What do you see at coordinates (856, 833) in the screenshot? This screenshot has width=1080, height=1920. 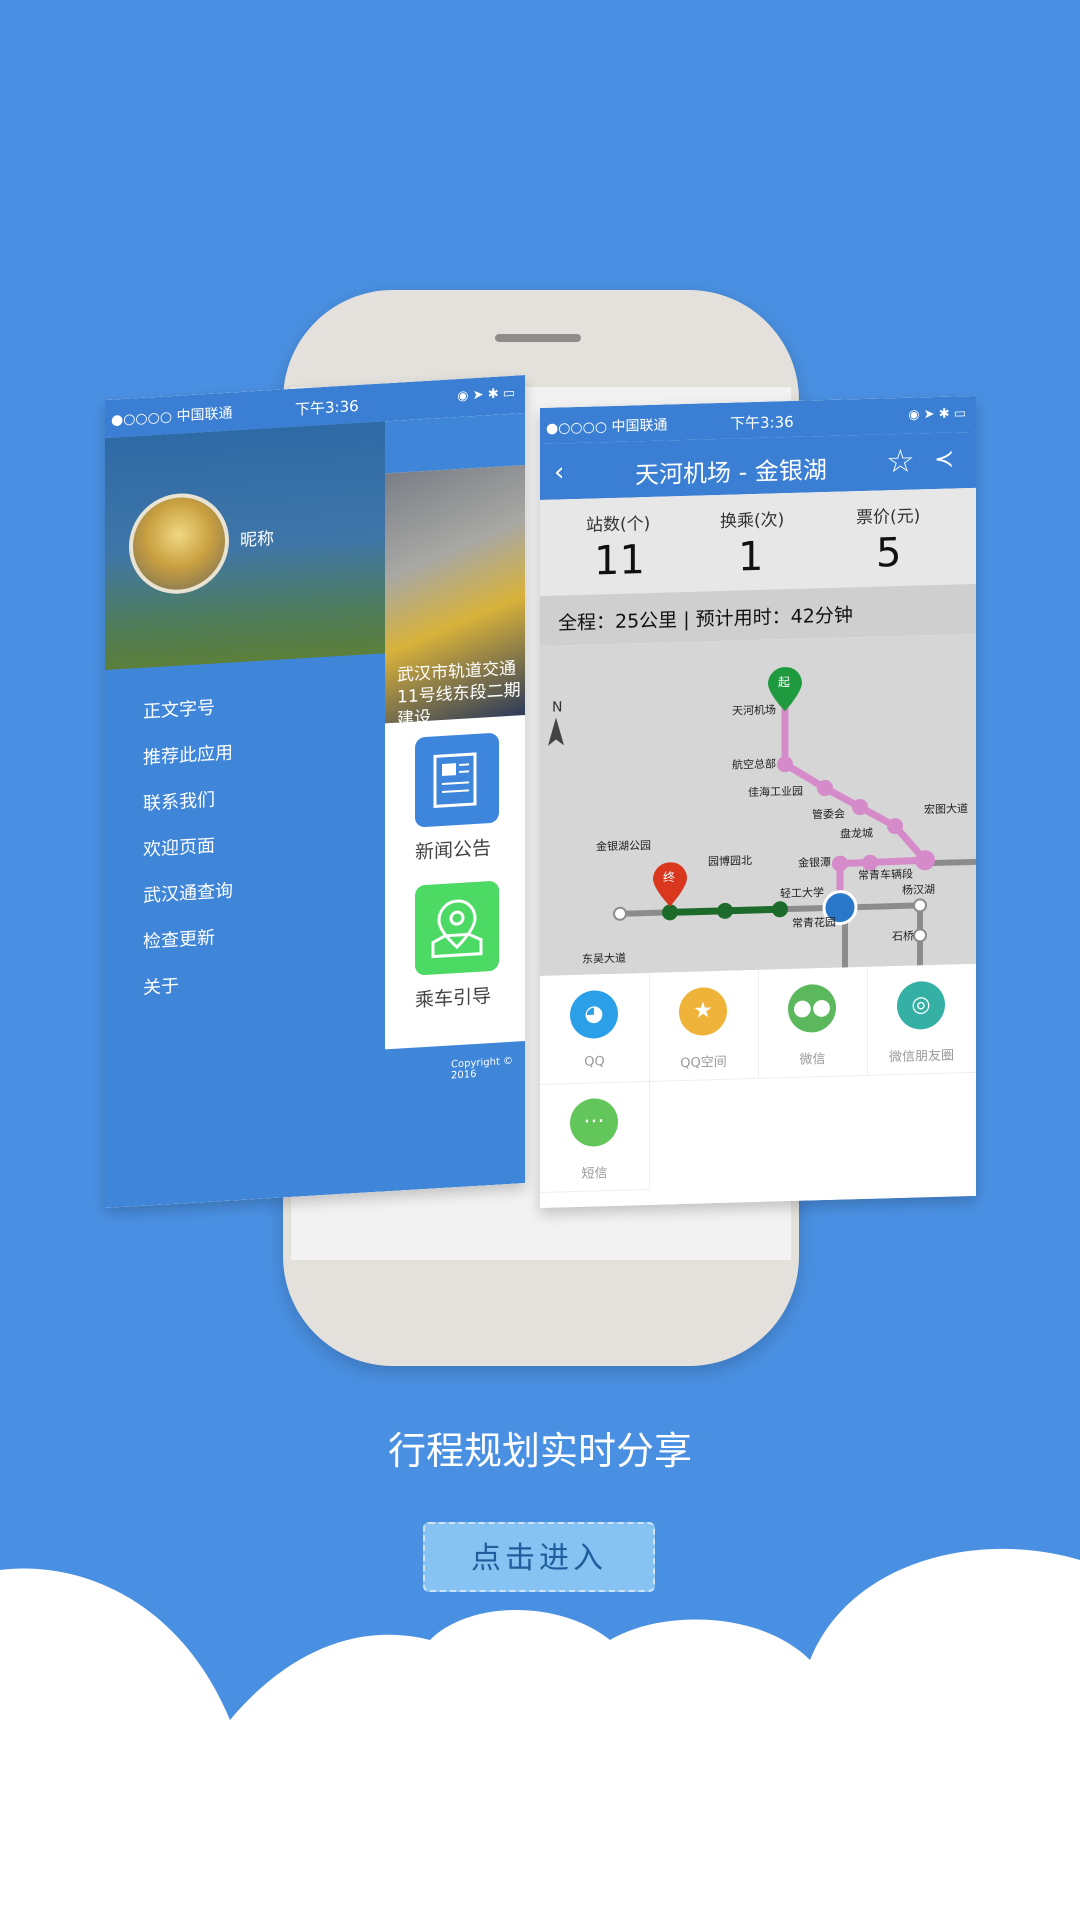 I see `station-label: 盘龙城` at bounding box center [856, 833].